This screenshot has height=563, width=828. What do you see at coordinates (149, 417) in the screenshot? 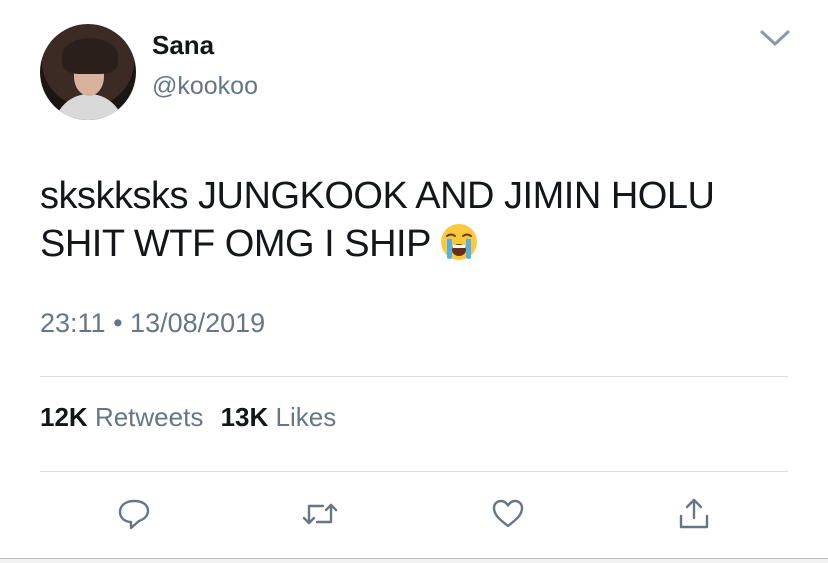
I see `retweets-label: Retweets` at bounding box center [149, 417].